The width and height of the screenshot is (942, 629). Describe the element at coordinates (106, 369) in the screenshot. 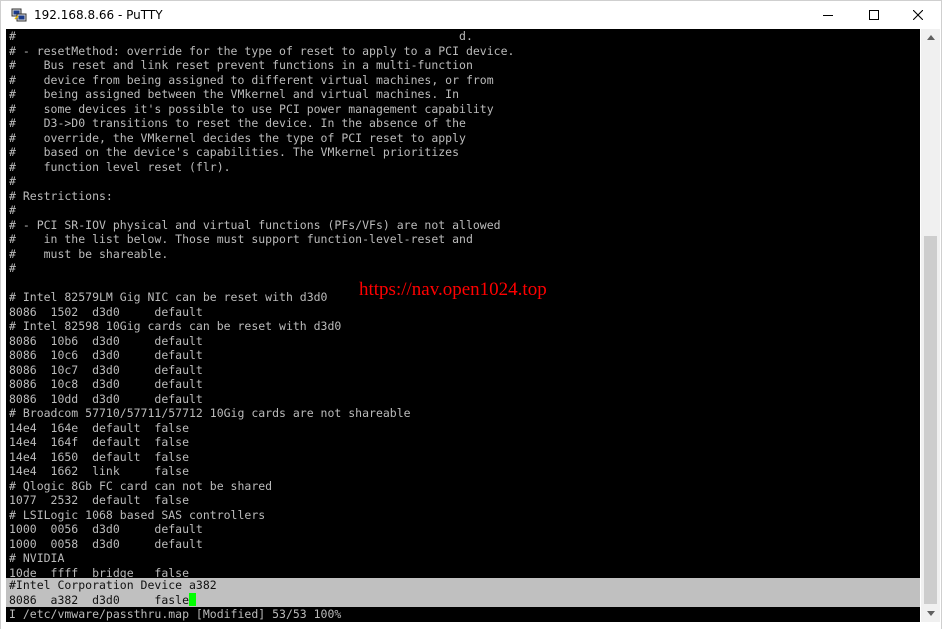

I see `terminal-line: 8086 10c7 d3d0 default` at that location.